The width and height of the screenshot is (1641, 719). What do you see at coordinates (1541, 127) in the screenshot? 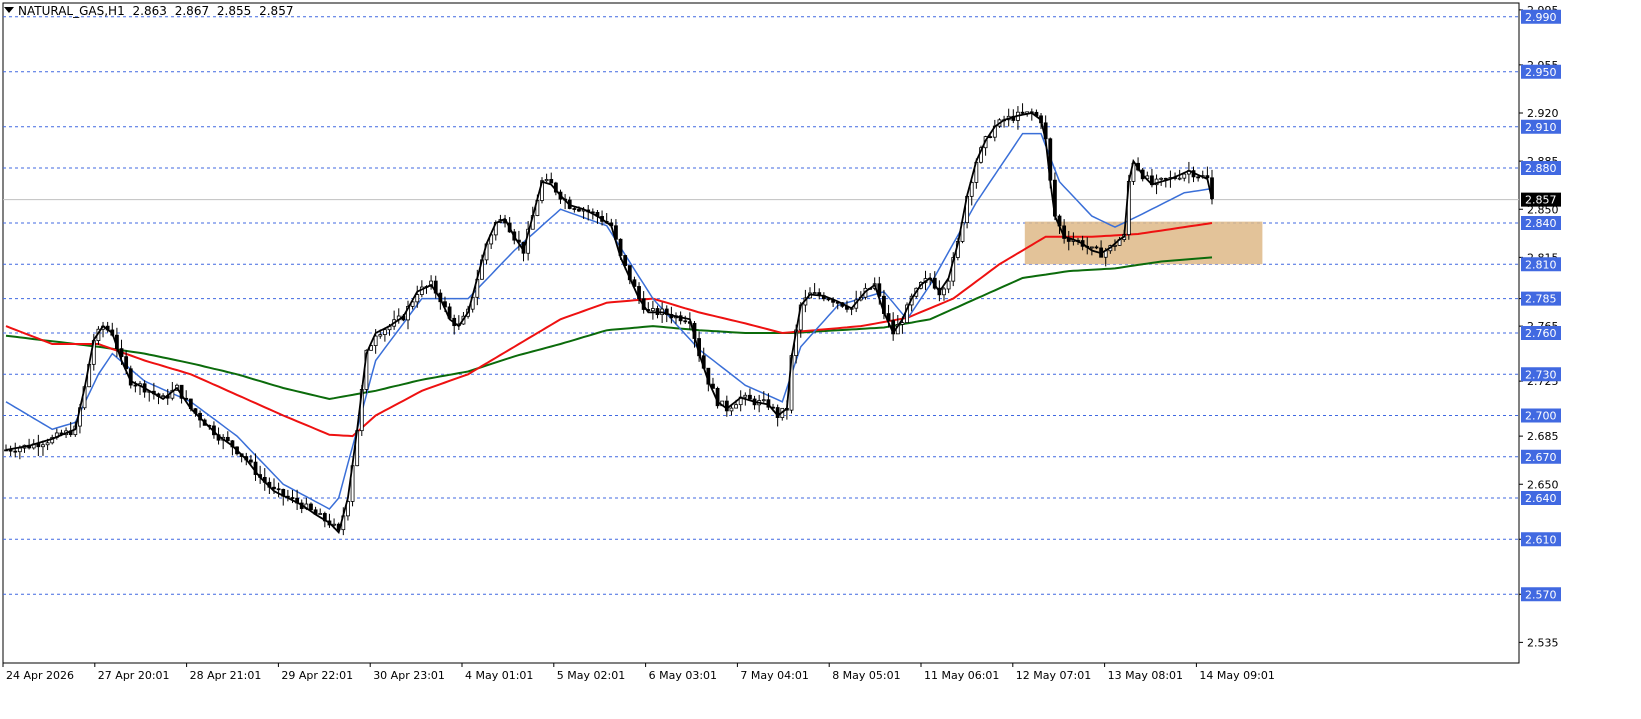
I see `level-label: 2.910` at bounding box center [1541, 127].